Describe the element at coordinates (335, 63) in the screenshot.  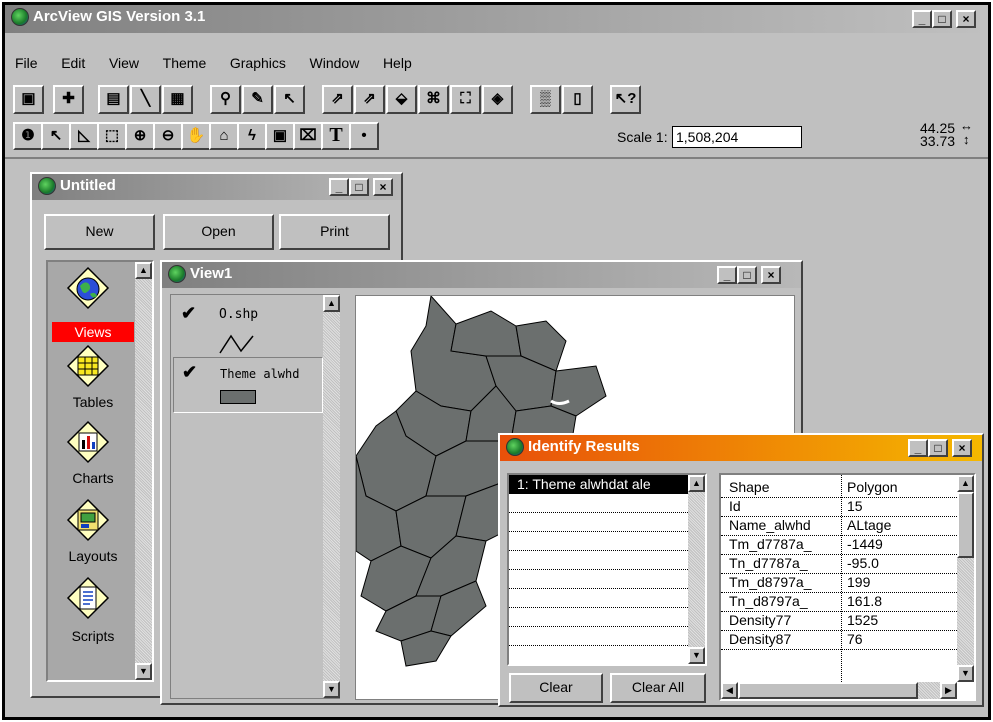
I see `menu-window: Window` at that location.